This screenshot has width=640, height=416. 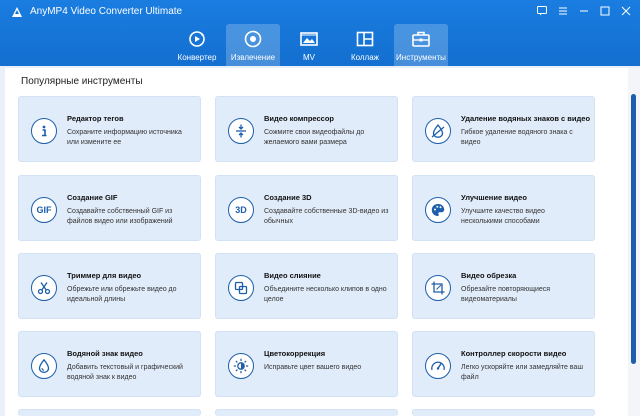 I want to click on maximize-button, so click(x=604, y=10).